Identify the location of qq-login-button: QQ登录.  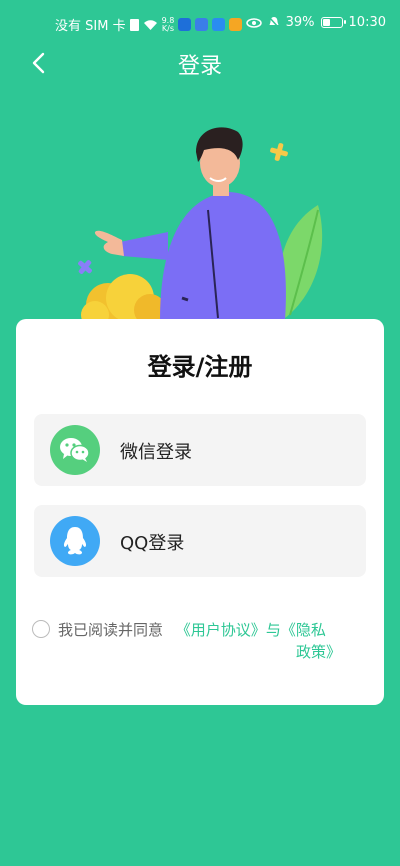
(200, 541).